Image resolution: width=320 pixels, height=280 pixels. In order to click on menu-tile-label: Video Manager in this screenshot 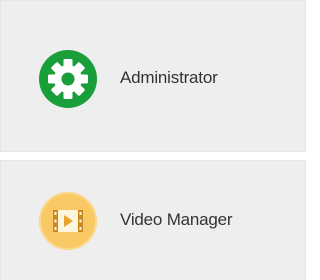, I will do `click(176, 219)`.